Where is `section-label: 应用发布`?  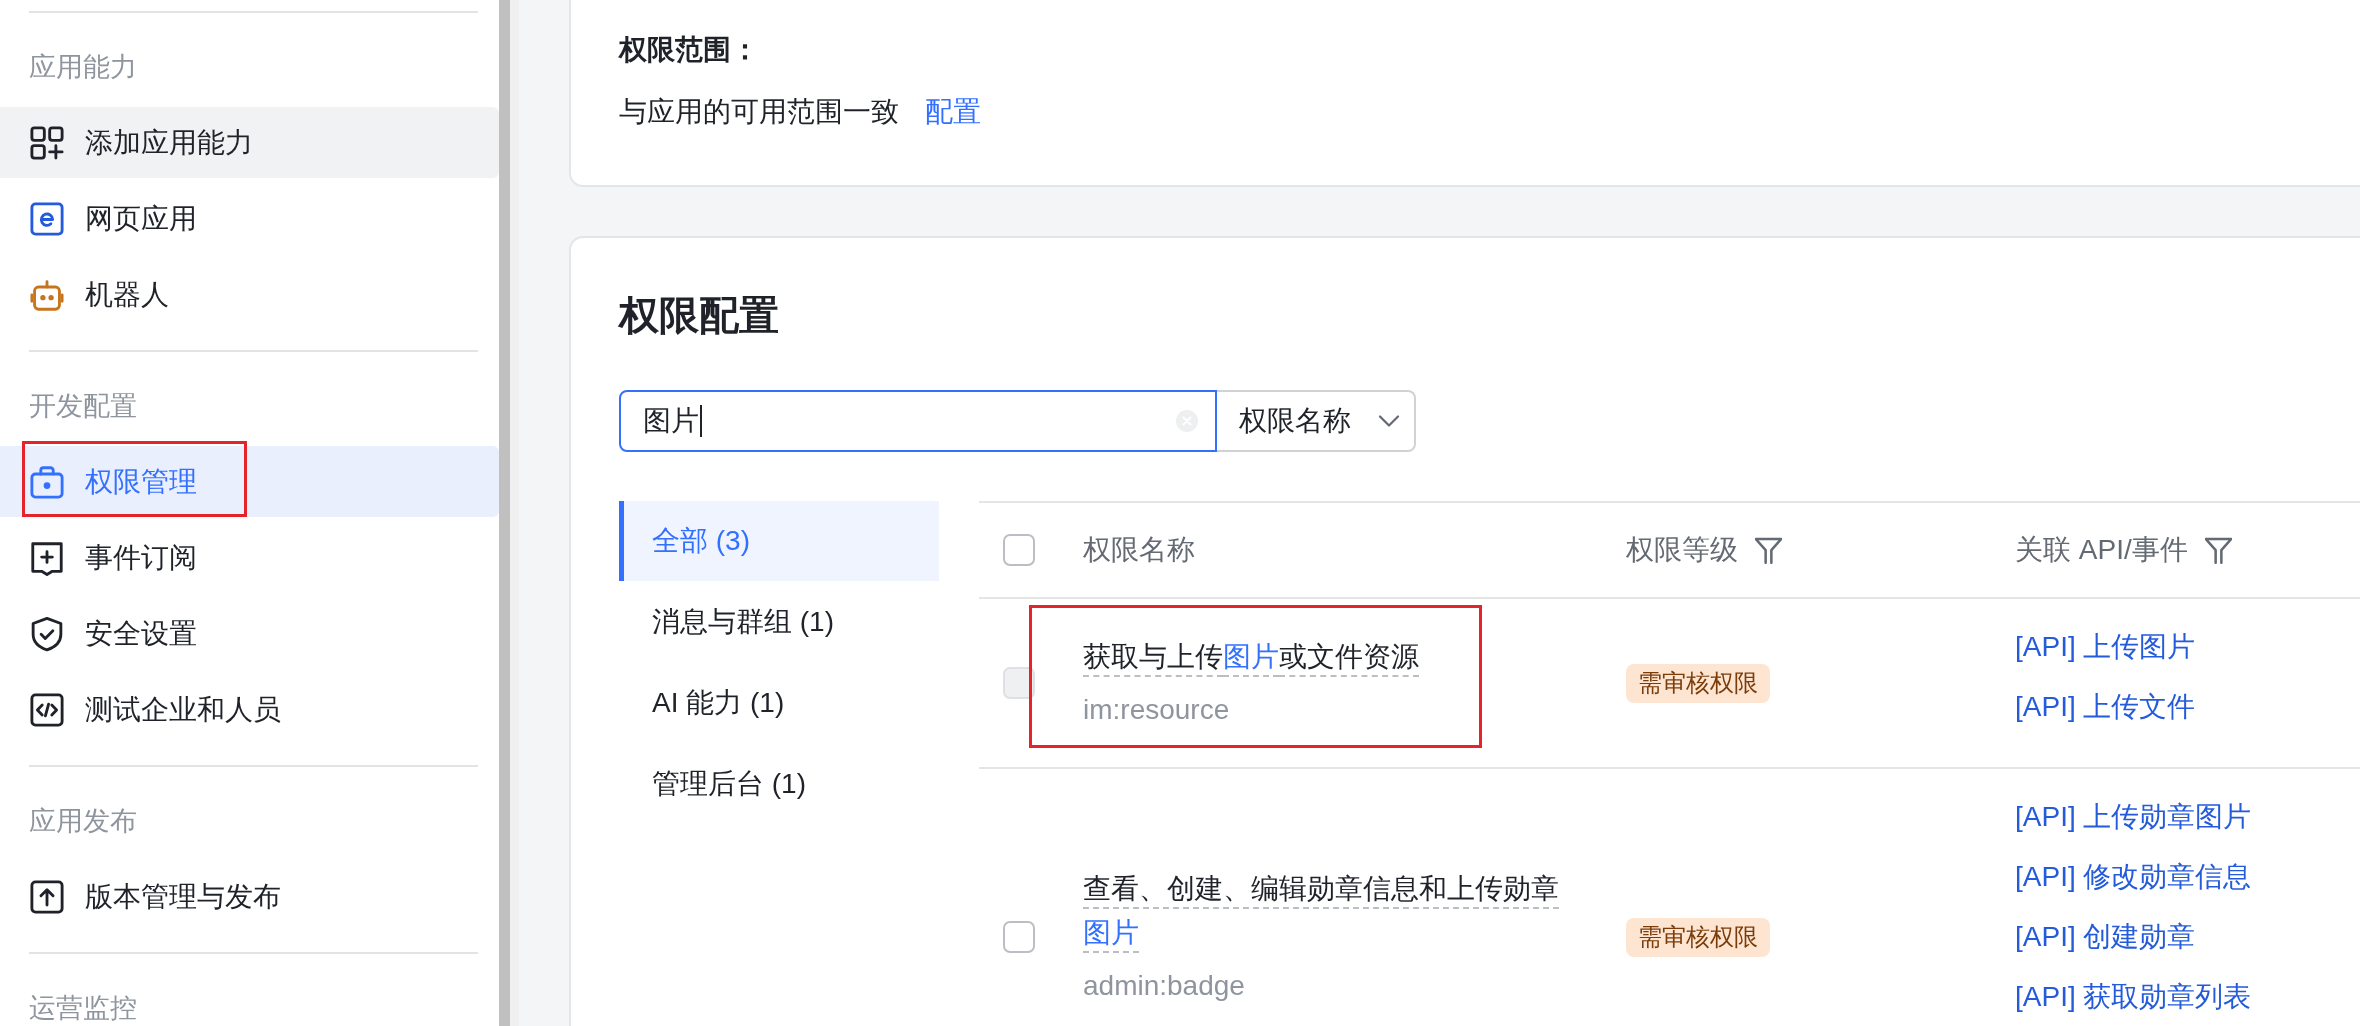 section-label: 应用发布 is located at coordinates (83, 821).